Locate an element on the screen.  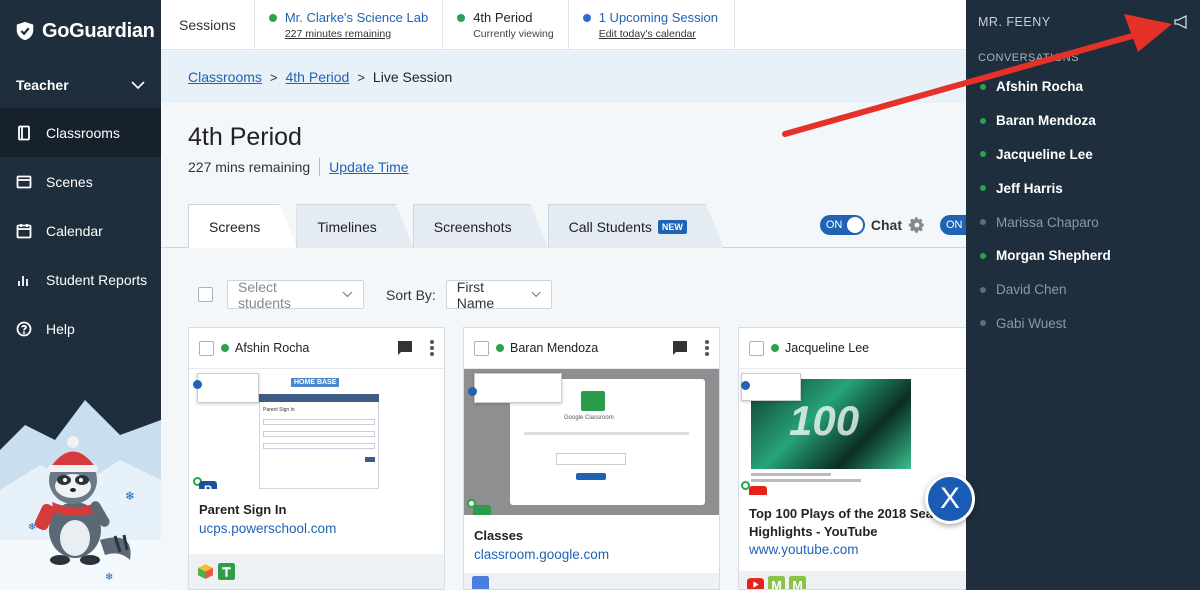
screen-thumbnail: 100 is located at coordinates (852, 432).